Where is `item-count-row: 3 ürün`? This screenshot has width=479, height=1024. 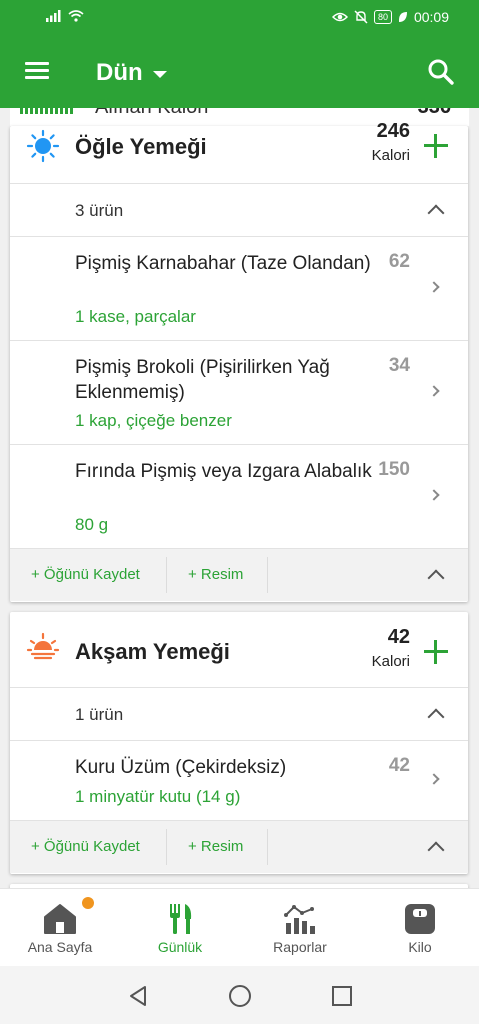
item-count-row: 3 ürün is located at coordinates (239, 210).